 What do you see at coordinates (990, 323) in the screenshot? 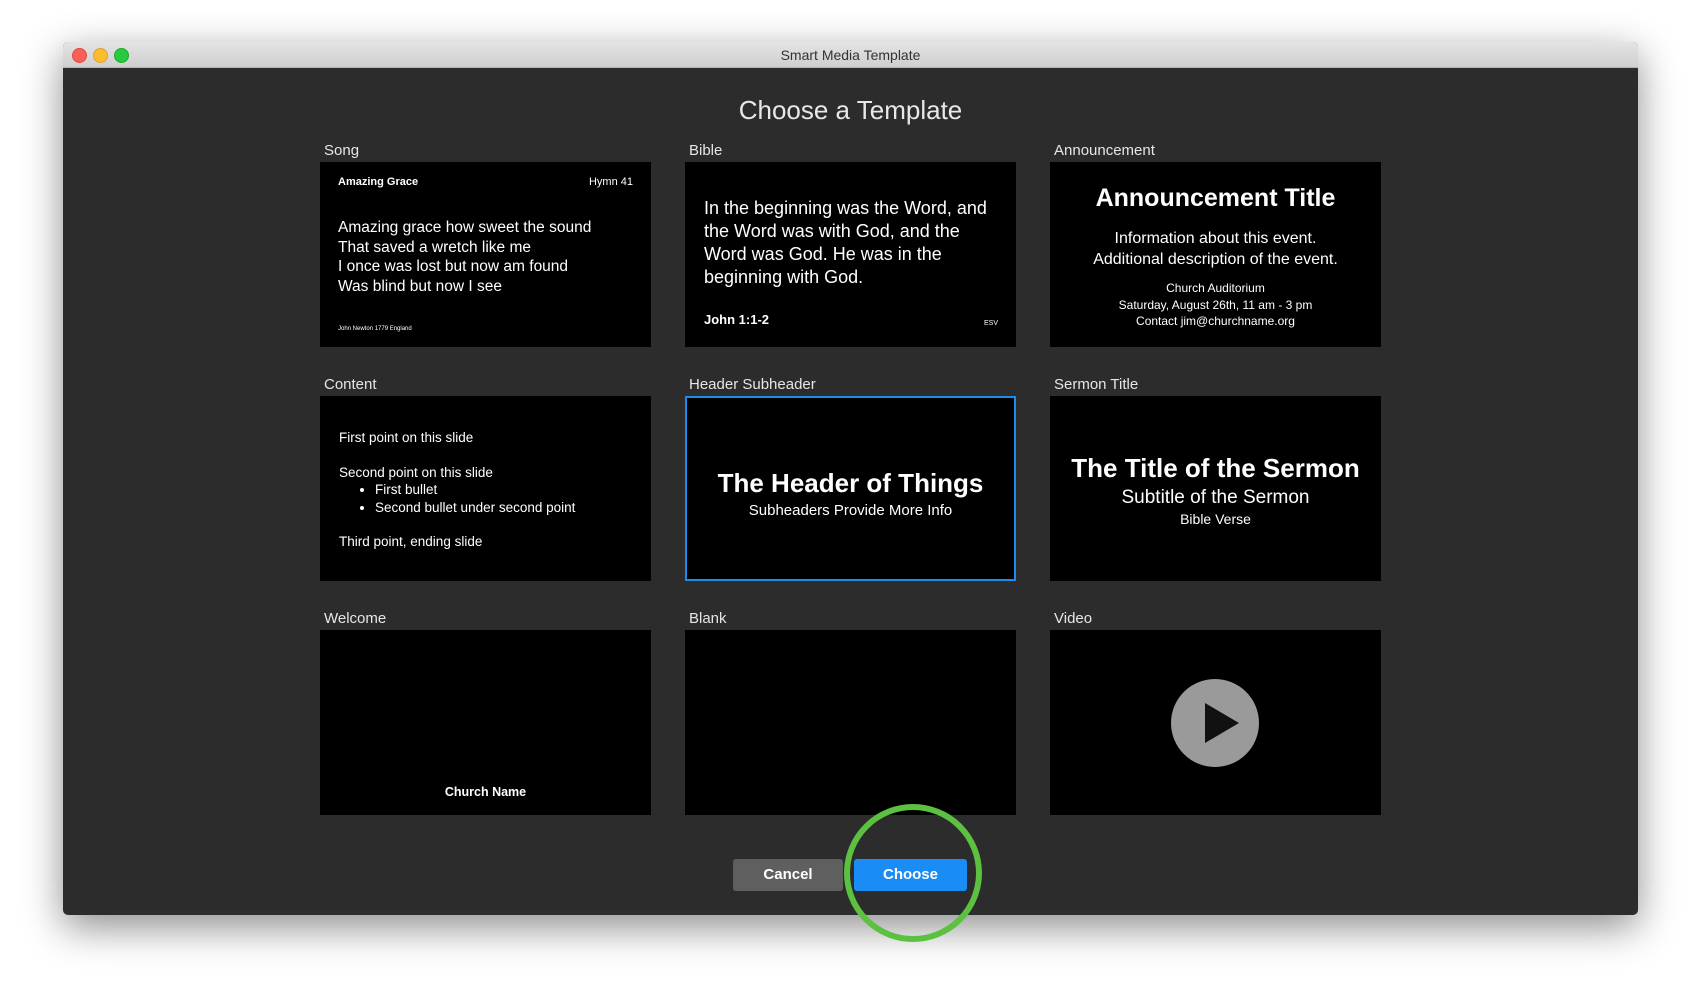
I see `bible-version: ESV` at bounding box center [990, 323].